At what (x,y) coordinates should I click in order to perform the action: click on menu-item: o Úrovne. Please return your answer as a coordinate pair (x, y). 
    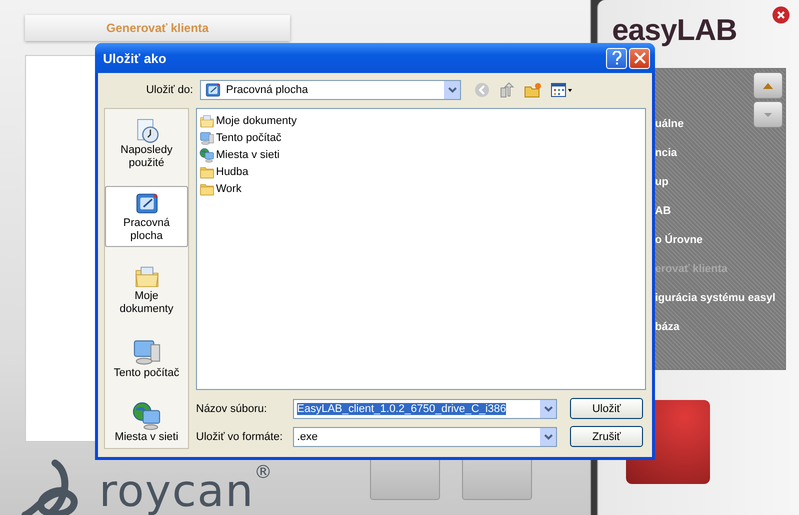
    Looking at the image, I should click on (720, 240).